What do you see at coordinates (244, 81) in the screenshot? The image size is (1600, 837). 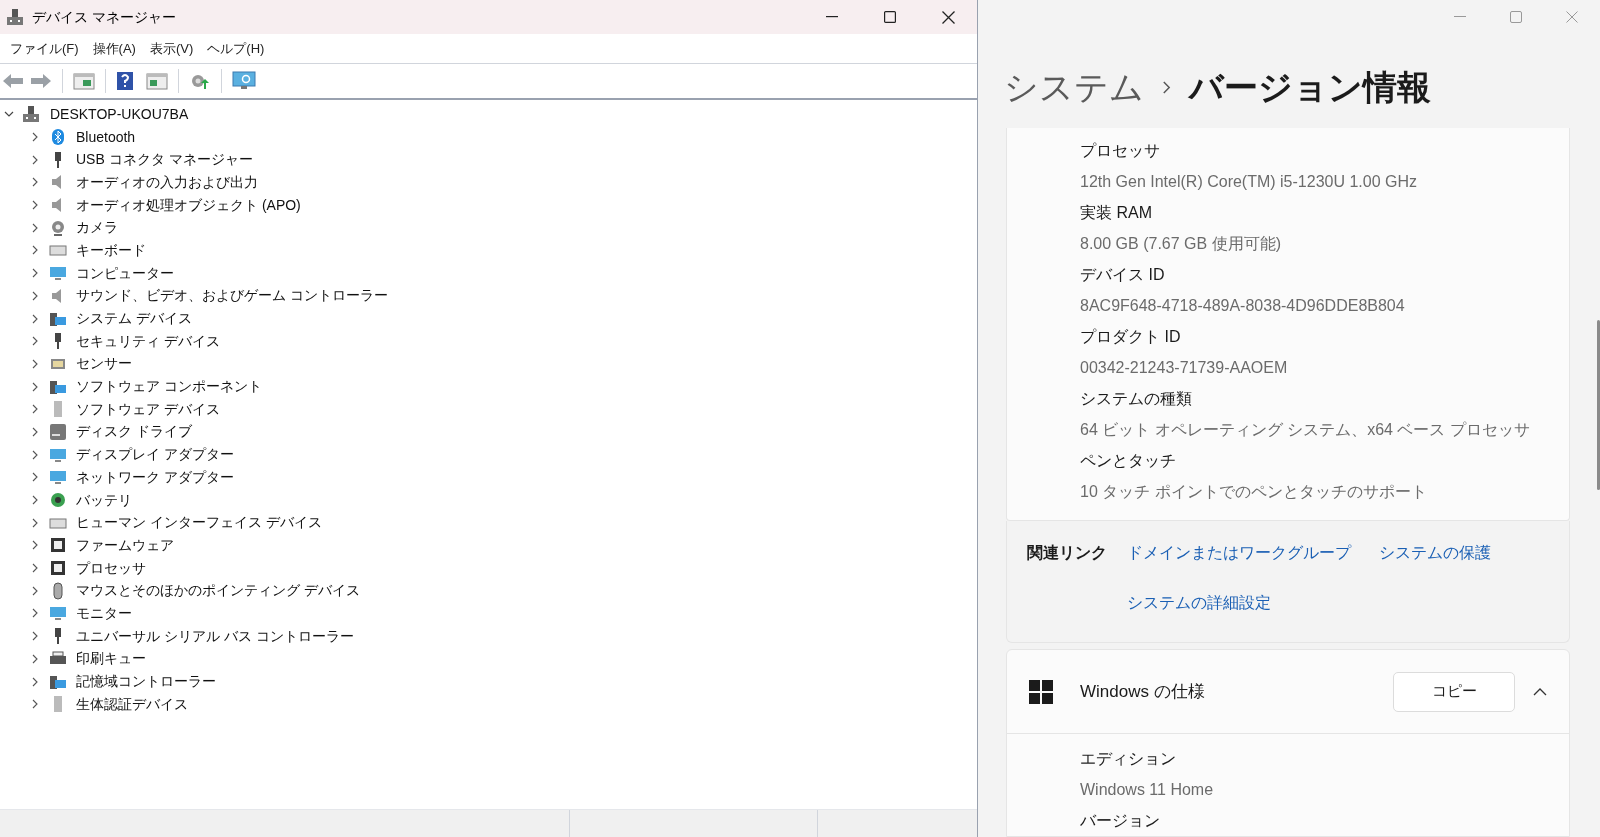 I see `monitor-scan-icon` at bounding box center [244, 81].